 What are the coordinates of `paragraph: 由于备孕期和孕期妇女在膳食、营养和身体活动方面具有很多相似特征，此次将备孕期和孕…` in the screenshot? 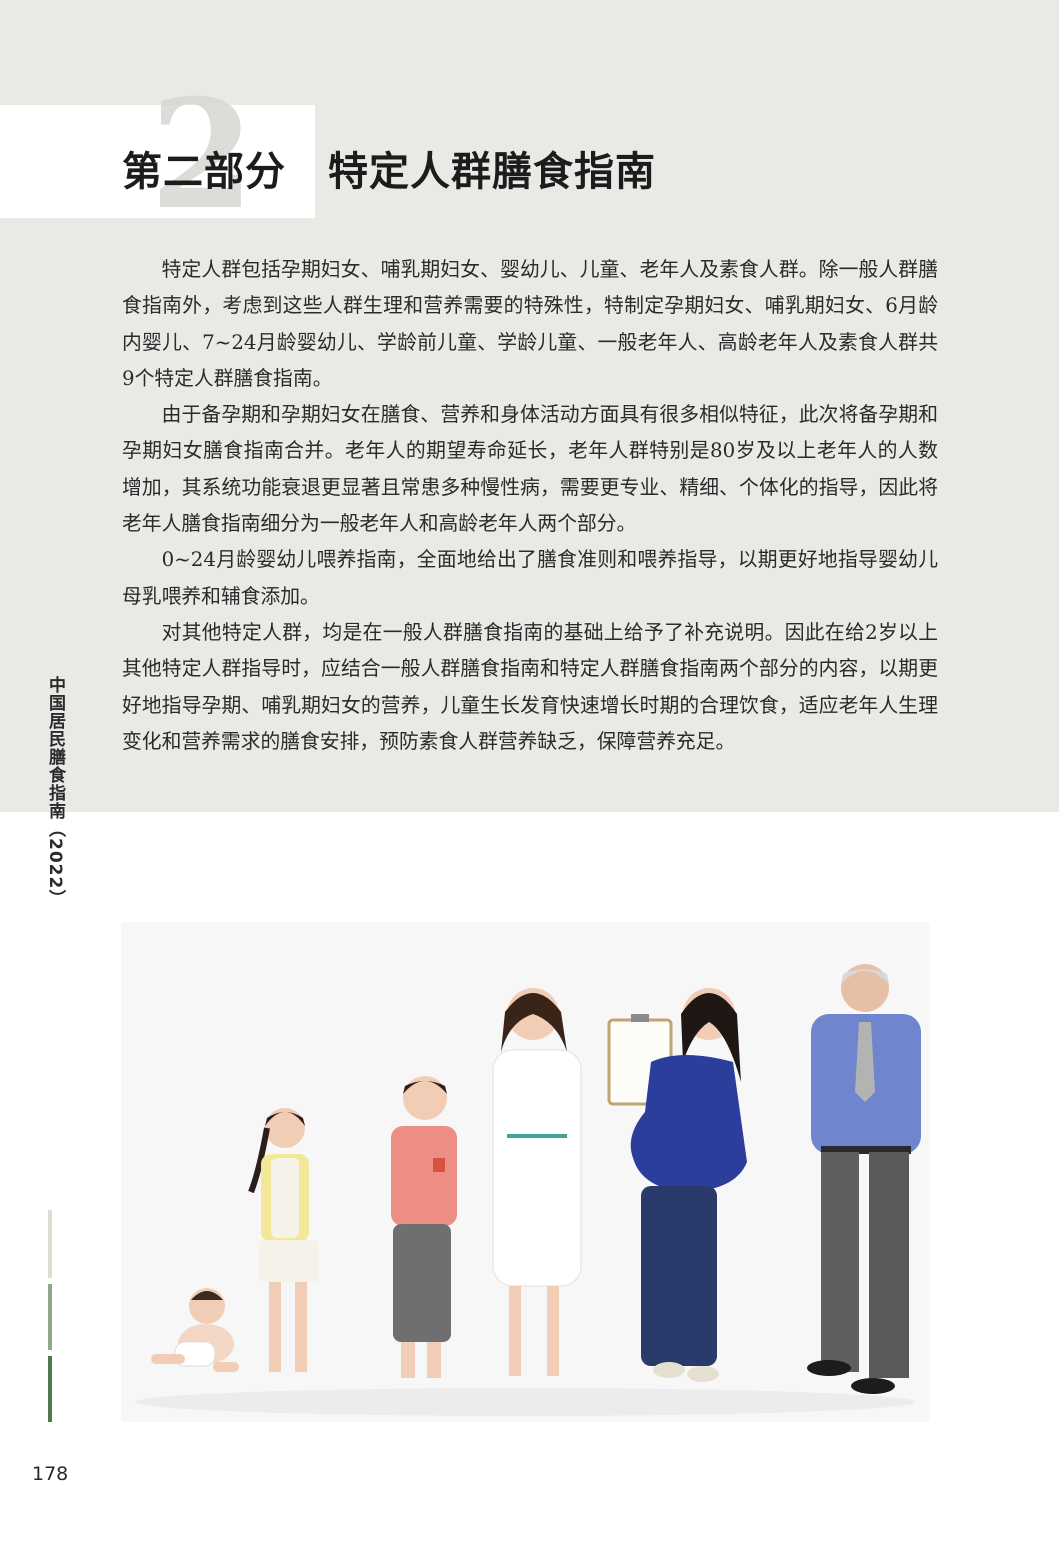 It's located at (530, 469).